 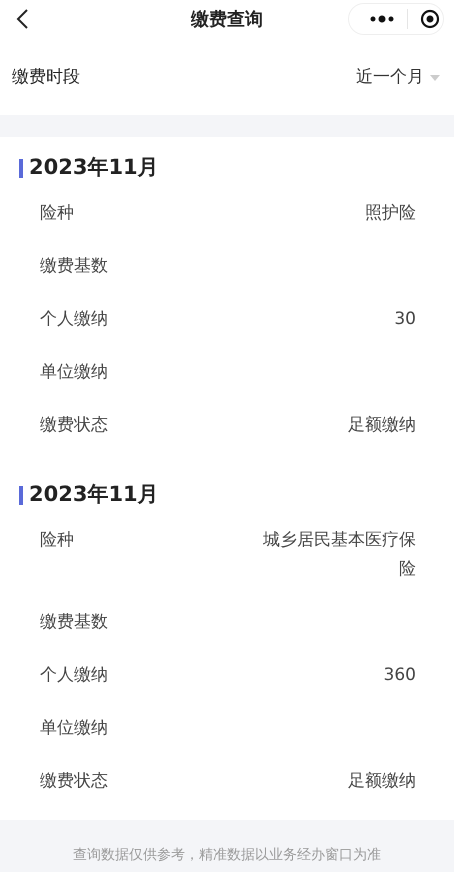 I want to click on page-title: 缴费查询, so click(x=227, y=20).